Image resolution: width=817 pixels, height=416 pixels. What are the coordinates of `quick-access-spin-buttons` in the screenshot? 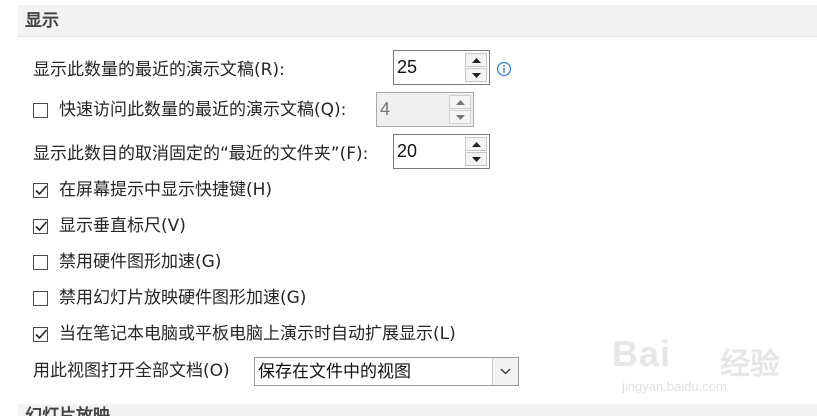 It's located at (460, 109).